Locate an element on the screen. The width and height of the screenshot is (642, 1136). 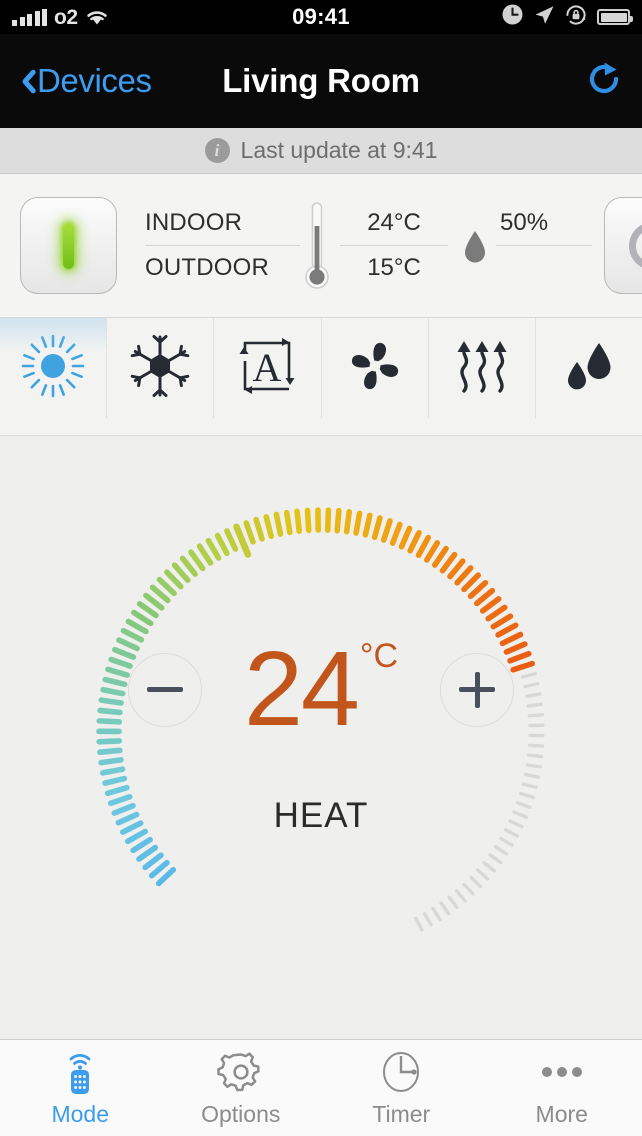
plus-icon-v is located at coordinates (477, 689).